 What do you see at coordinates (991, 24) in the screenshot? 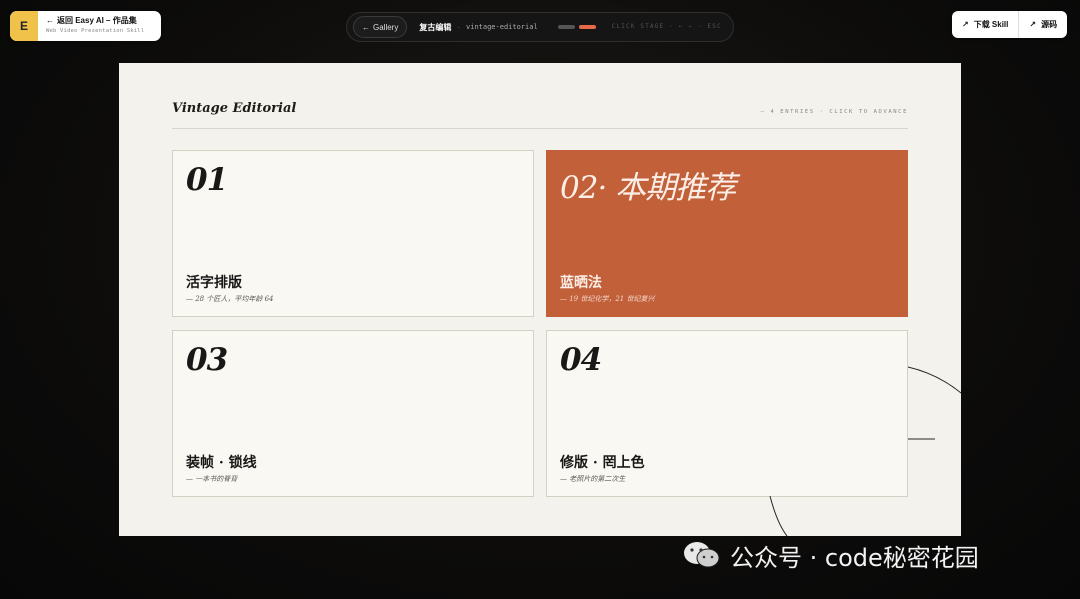
I see `download-label: 下载 Skill` at bounding box center [991, 24].